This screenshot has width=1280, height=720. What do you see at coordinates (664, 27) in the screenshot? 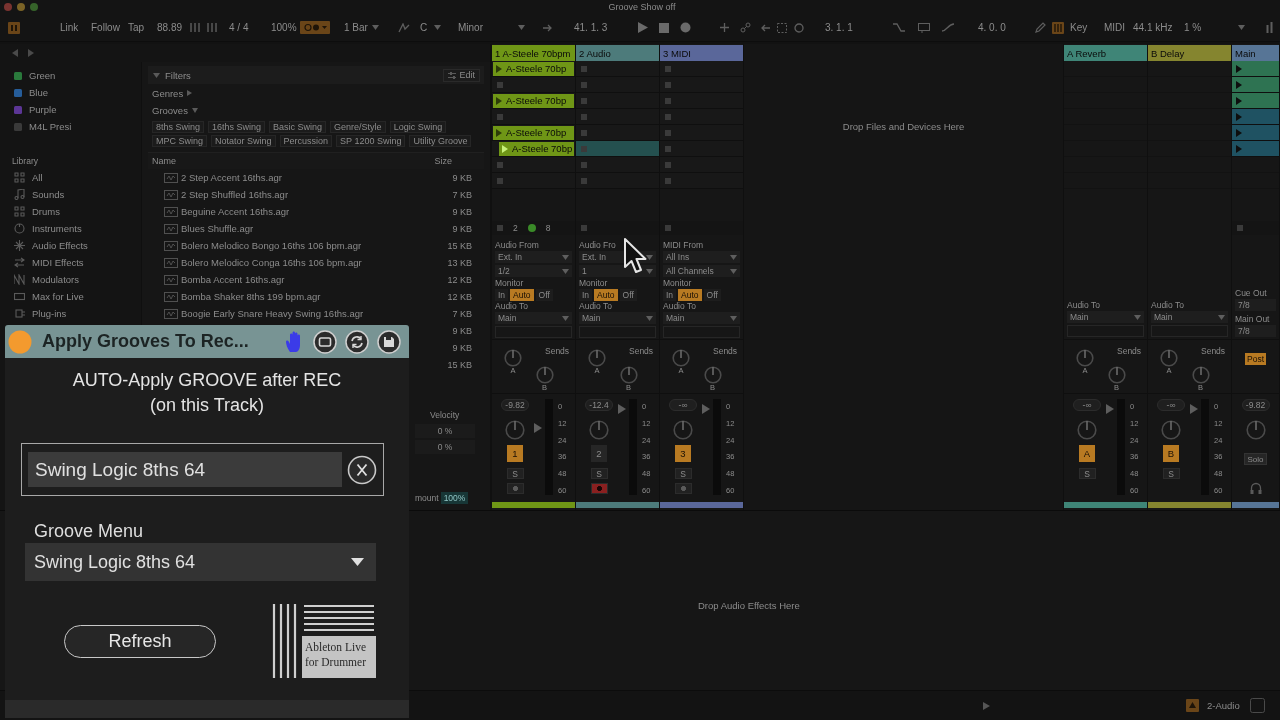
I see `stop-icon` at bounding box center [664, 27].